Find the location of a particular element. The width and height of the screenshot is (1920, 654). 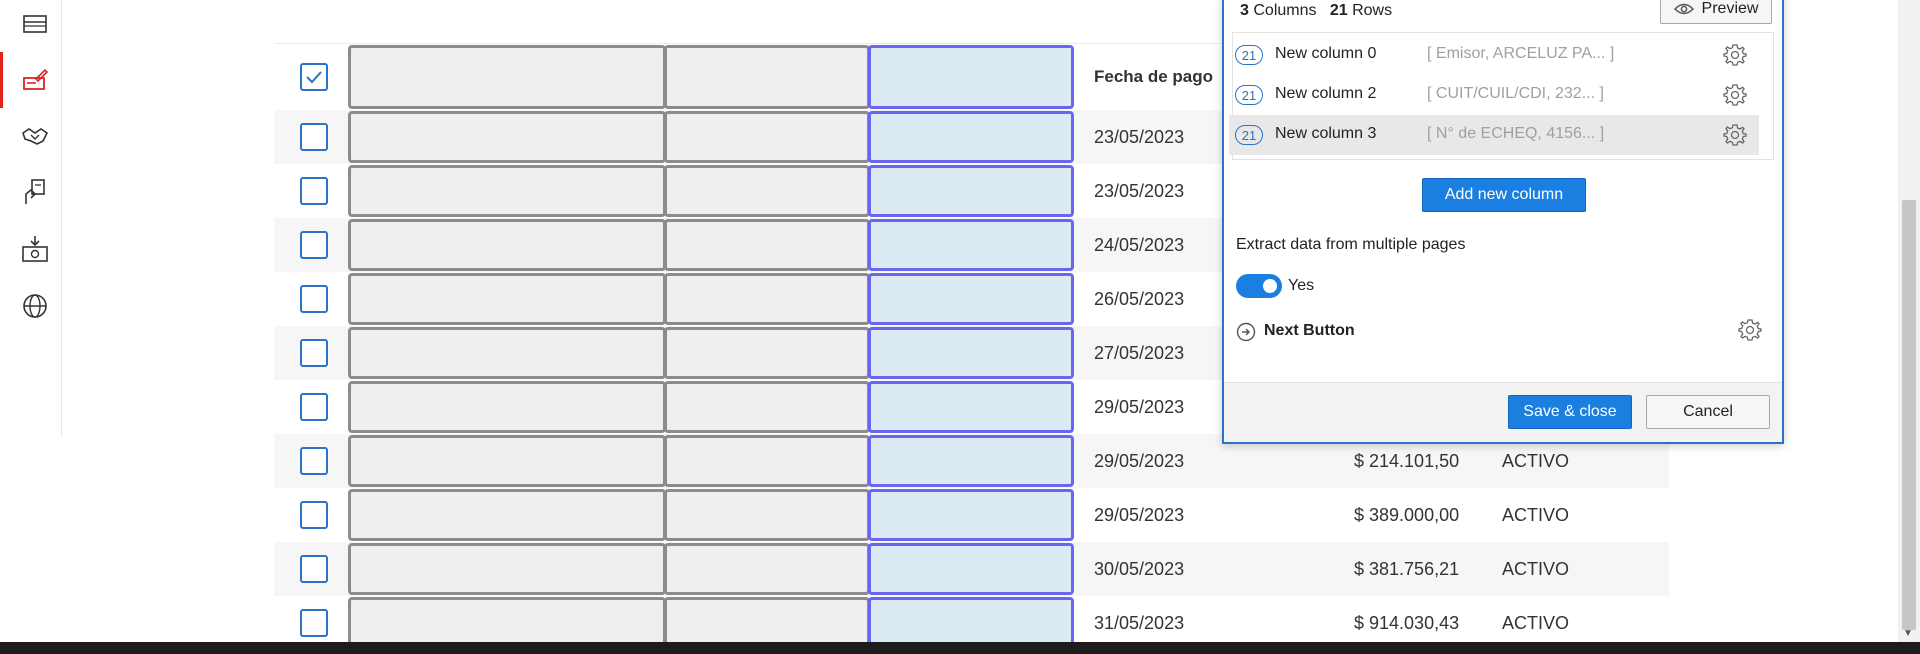

column-name: New column 0 is located at coordinates (1326, 53).